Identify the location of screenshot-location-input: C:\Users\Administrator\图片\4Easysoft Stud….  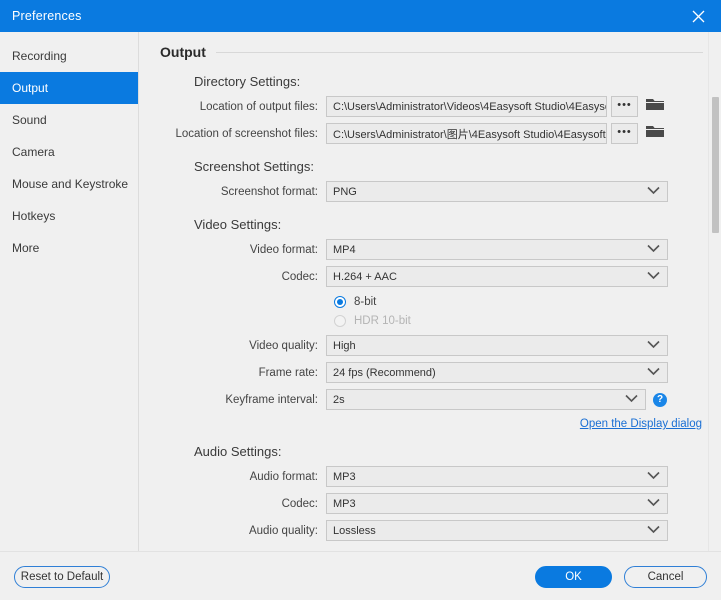
(466, 133).